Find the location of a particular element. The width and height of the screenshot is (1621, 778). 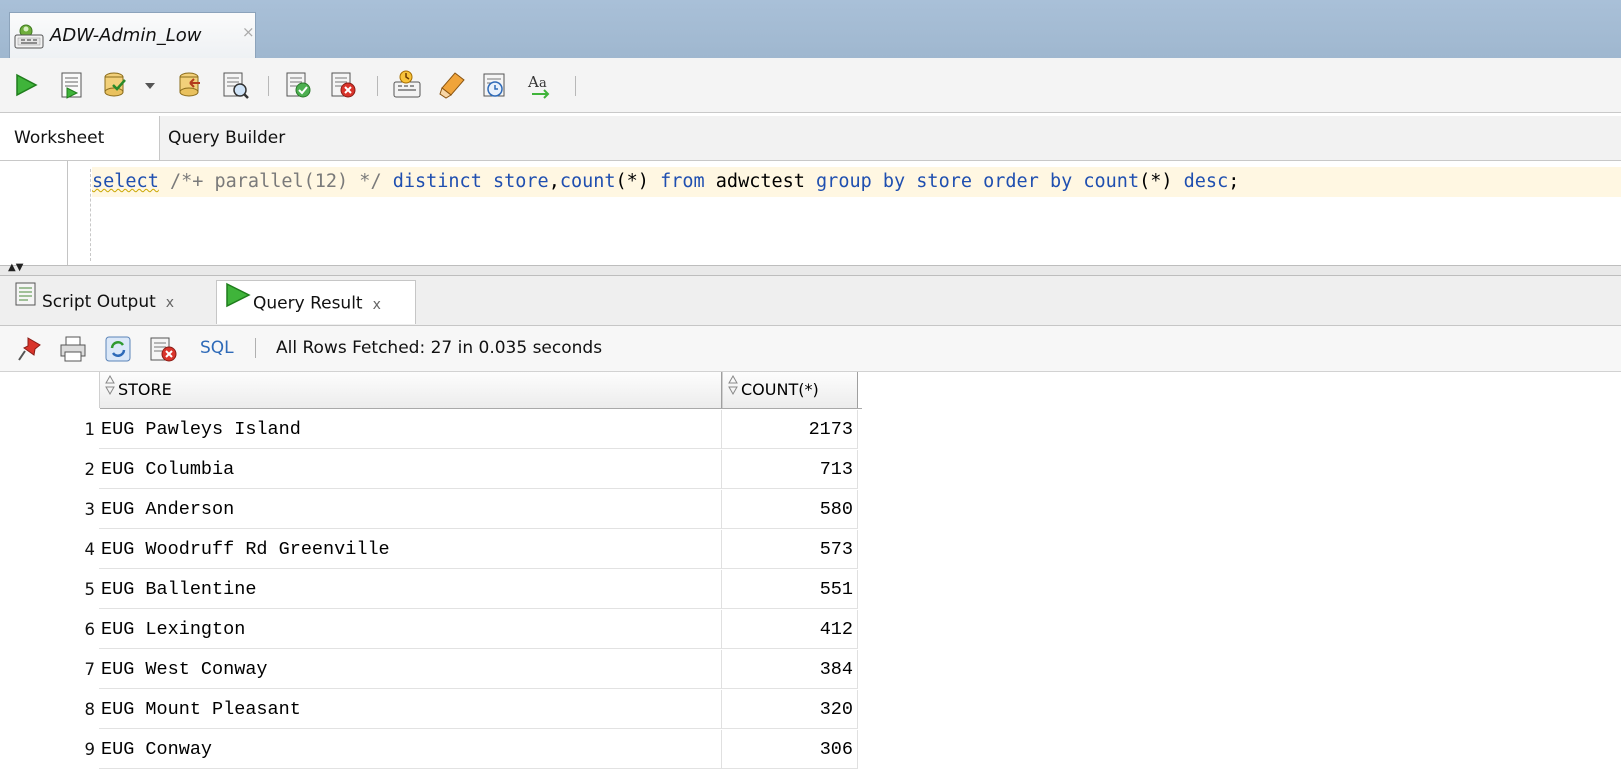

svg-text: a is located at coordinates (543, 83).